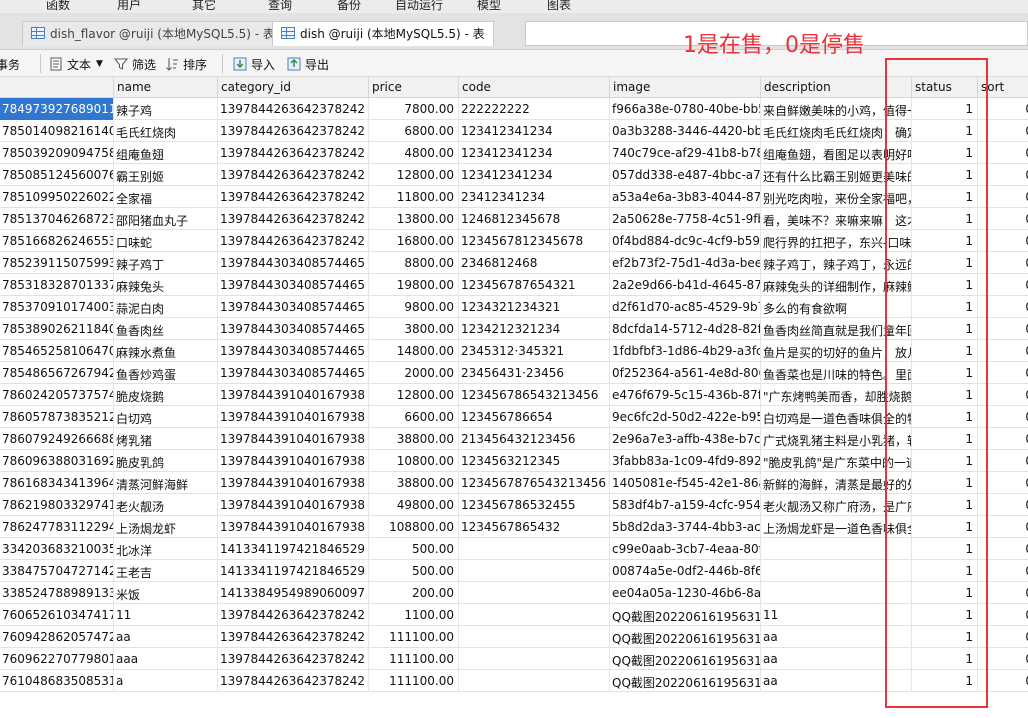 This screenshot has width=1028, height=718. I want to click on cell-id: 7850140982161409, so click(57, 131).